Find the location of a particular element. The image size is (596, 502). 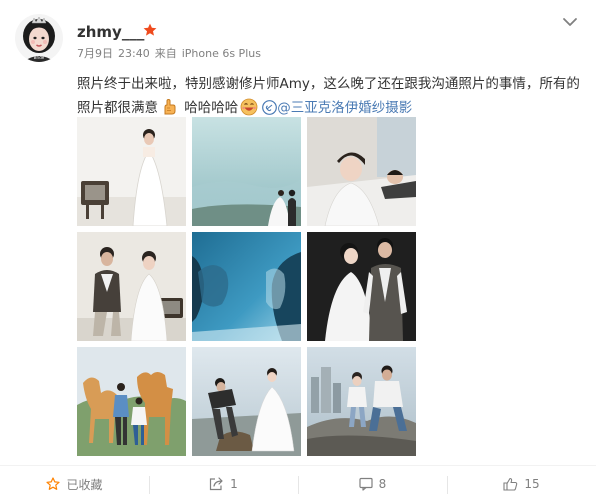

post-laugh-text: 哈哈哈哈 is located at coordinates (211, 108).